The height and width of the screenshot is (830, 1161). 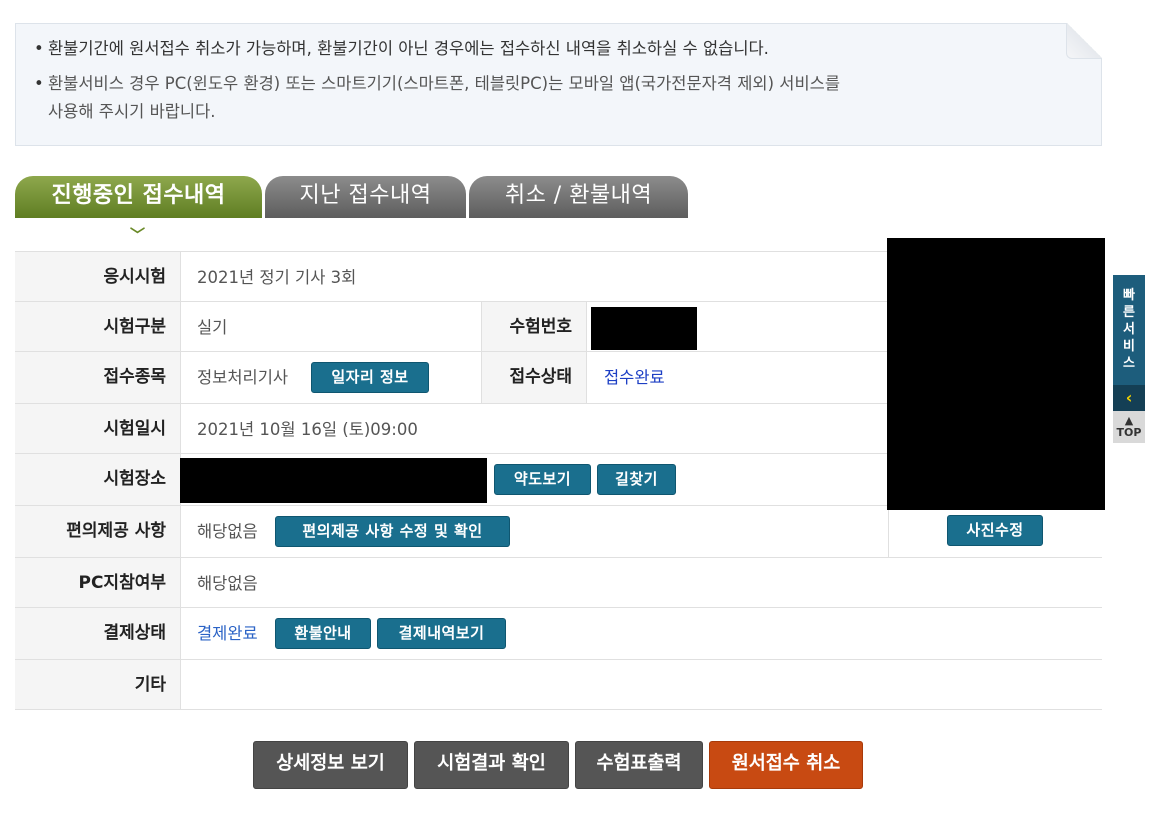 I want to click on divider, so click(x=888, y=532).